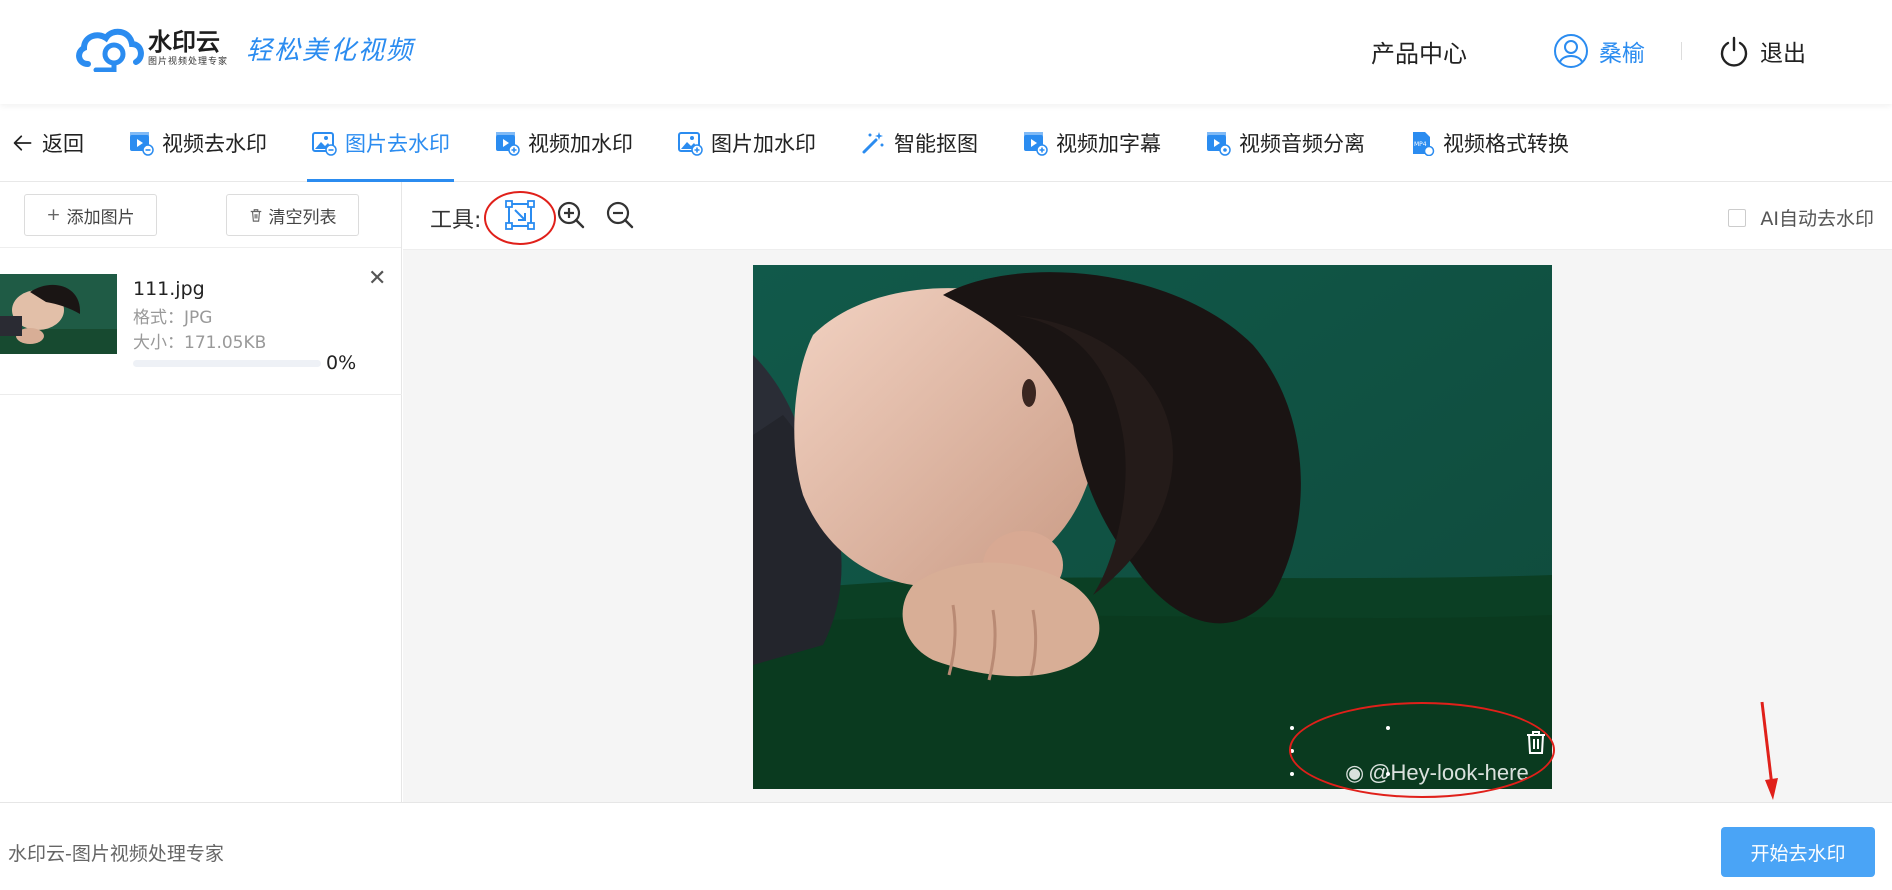 The image size is (1892, 890). Describe the element at coordinates (1420, 144) in the screenshot. I see `svg-text: MP4` at that location.